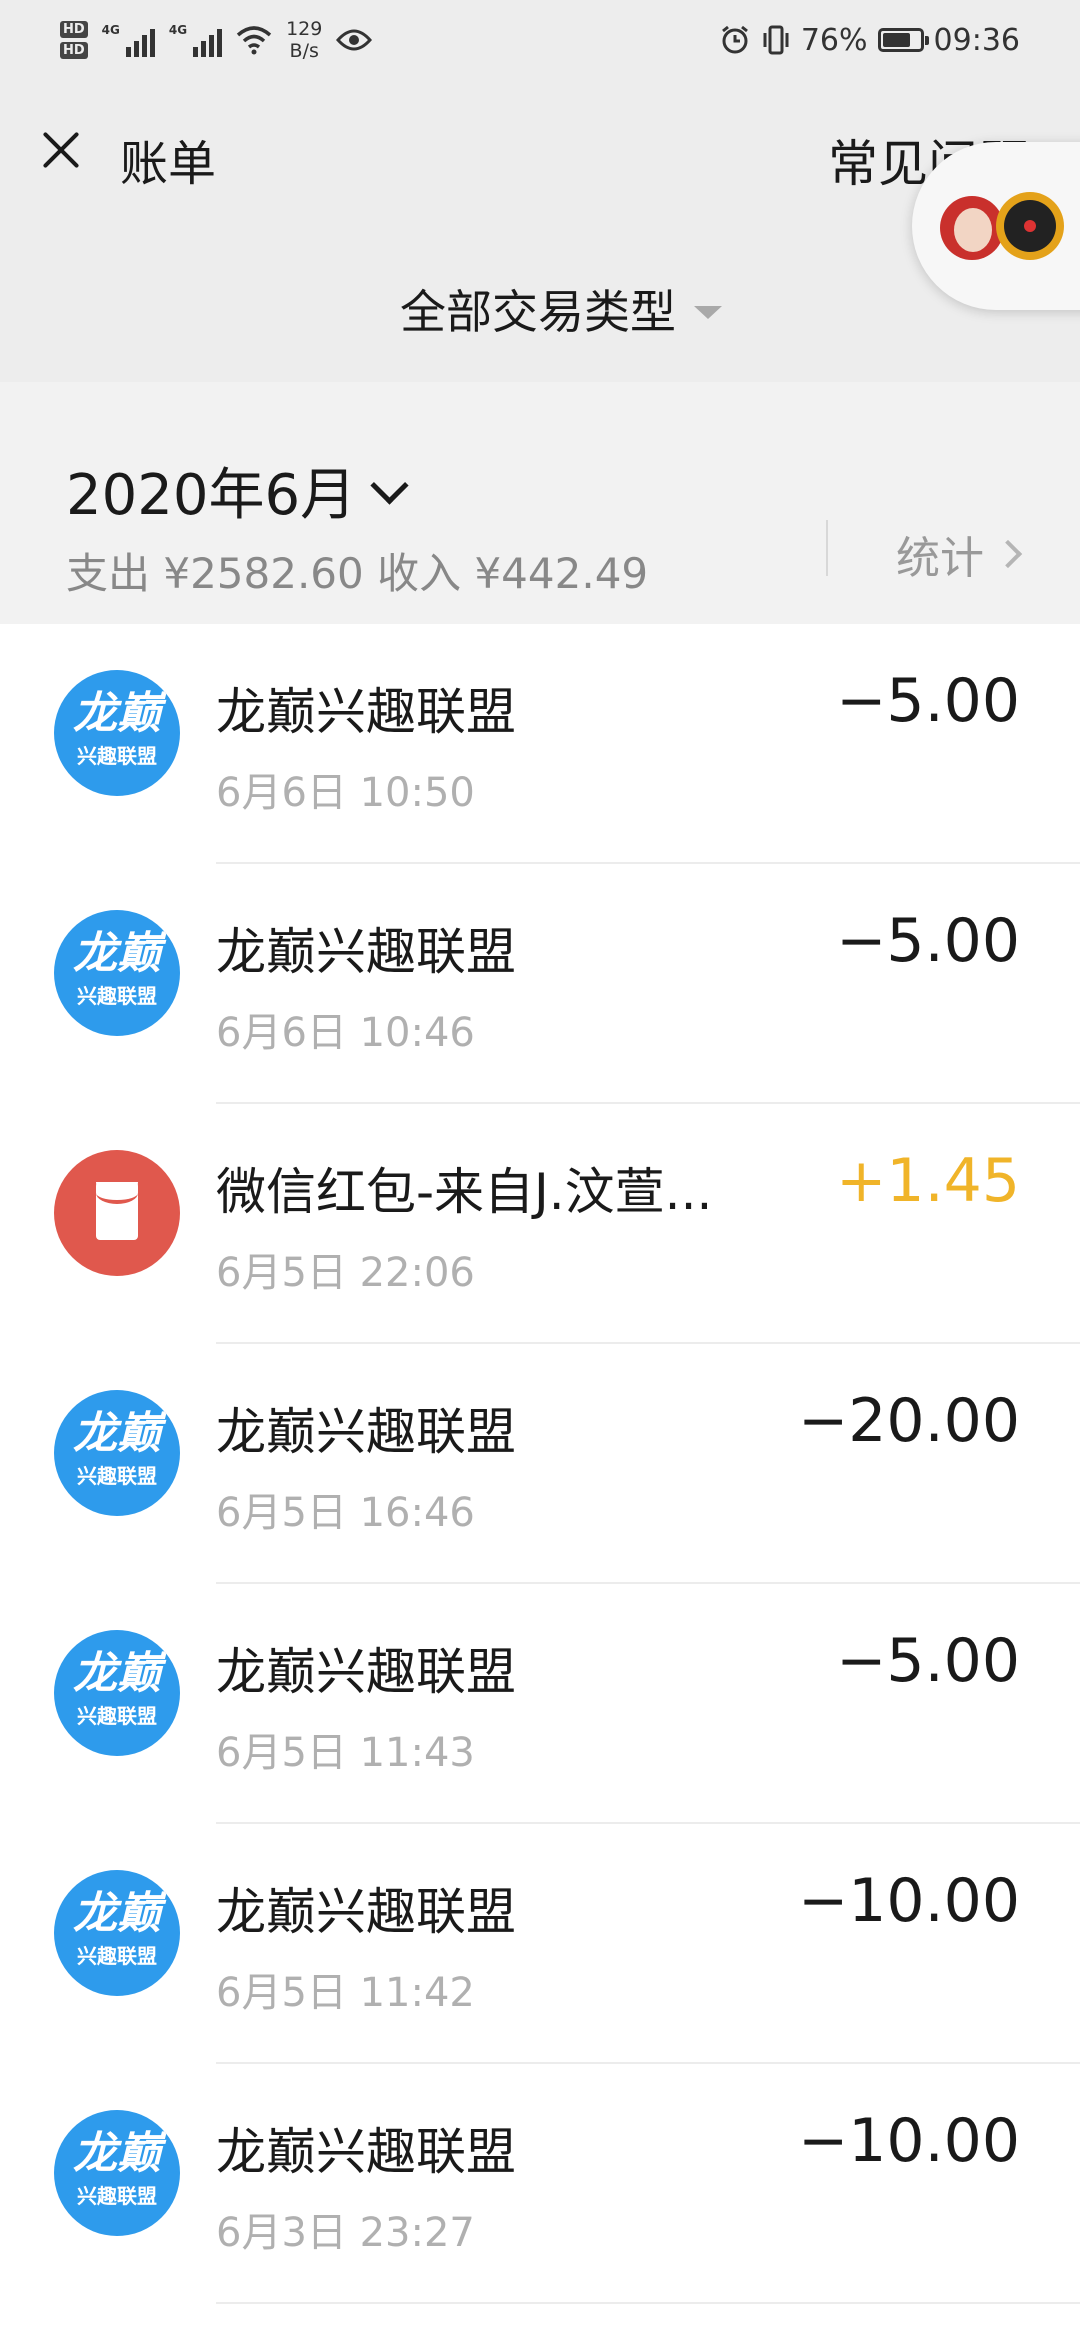 The width and height of the screenshot is (1080, 2340). I want to click on wifi-icon, so click(254, 40).